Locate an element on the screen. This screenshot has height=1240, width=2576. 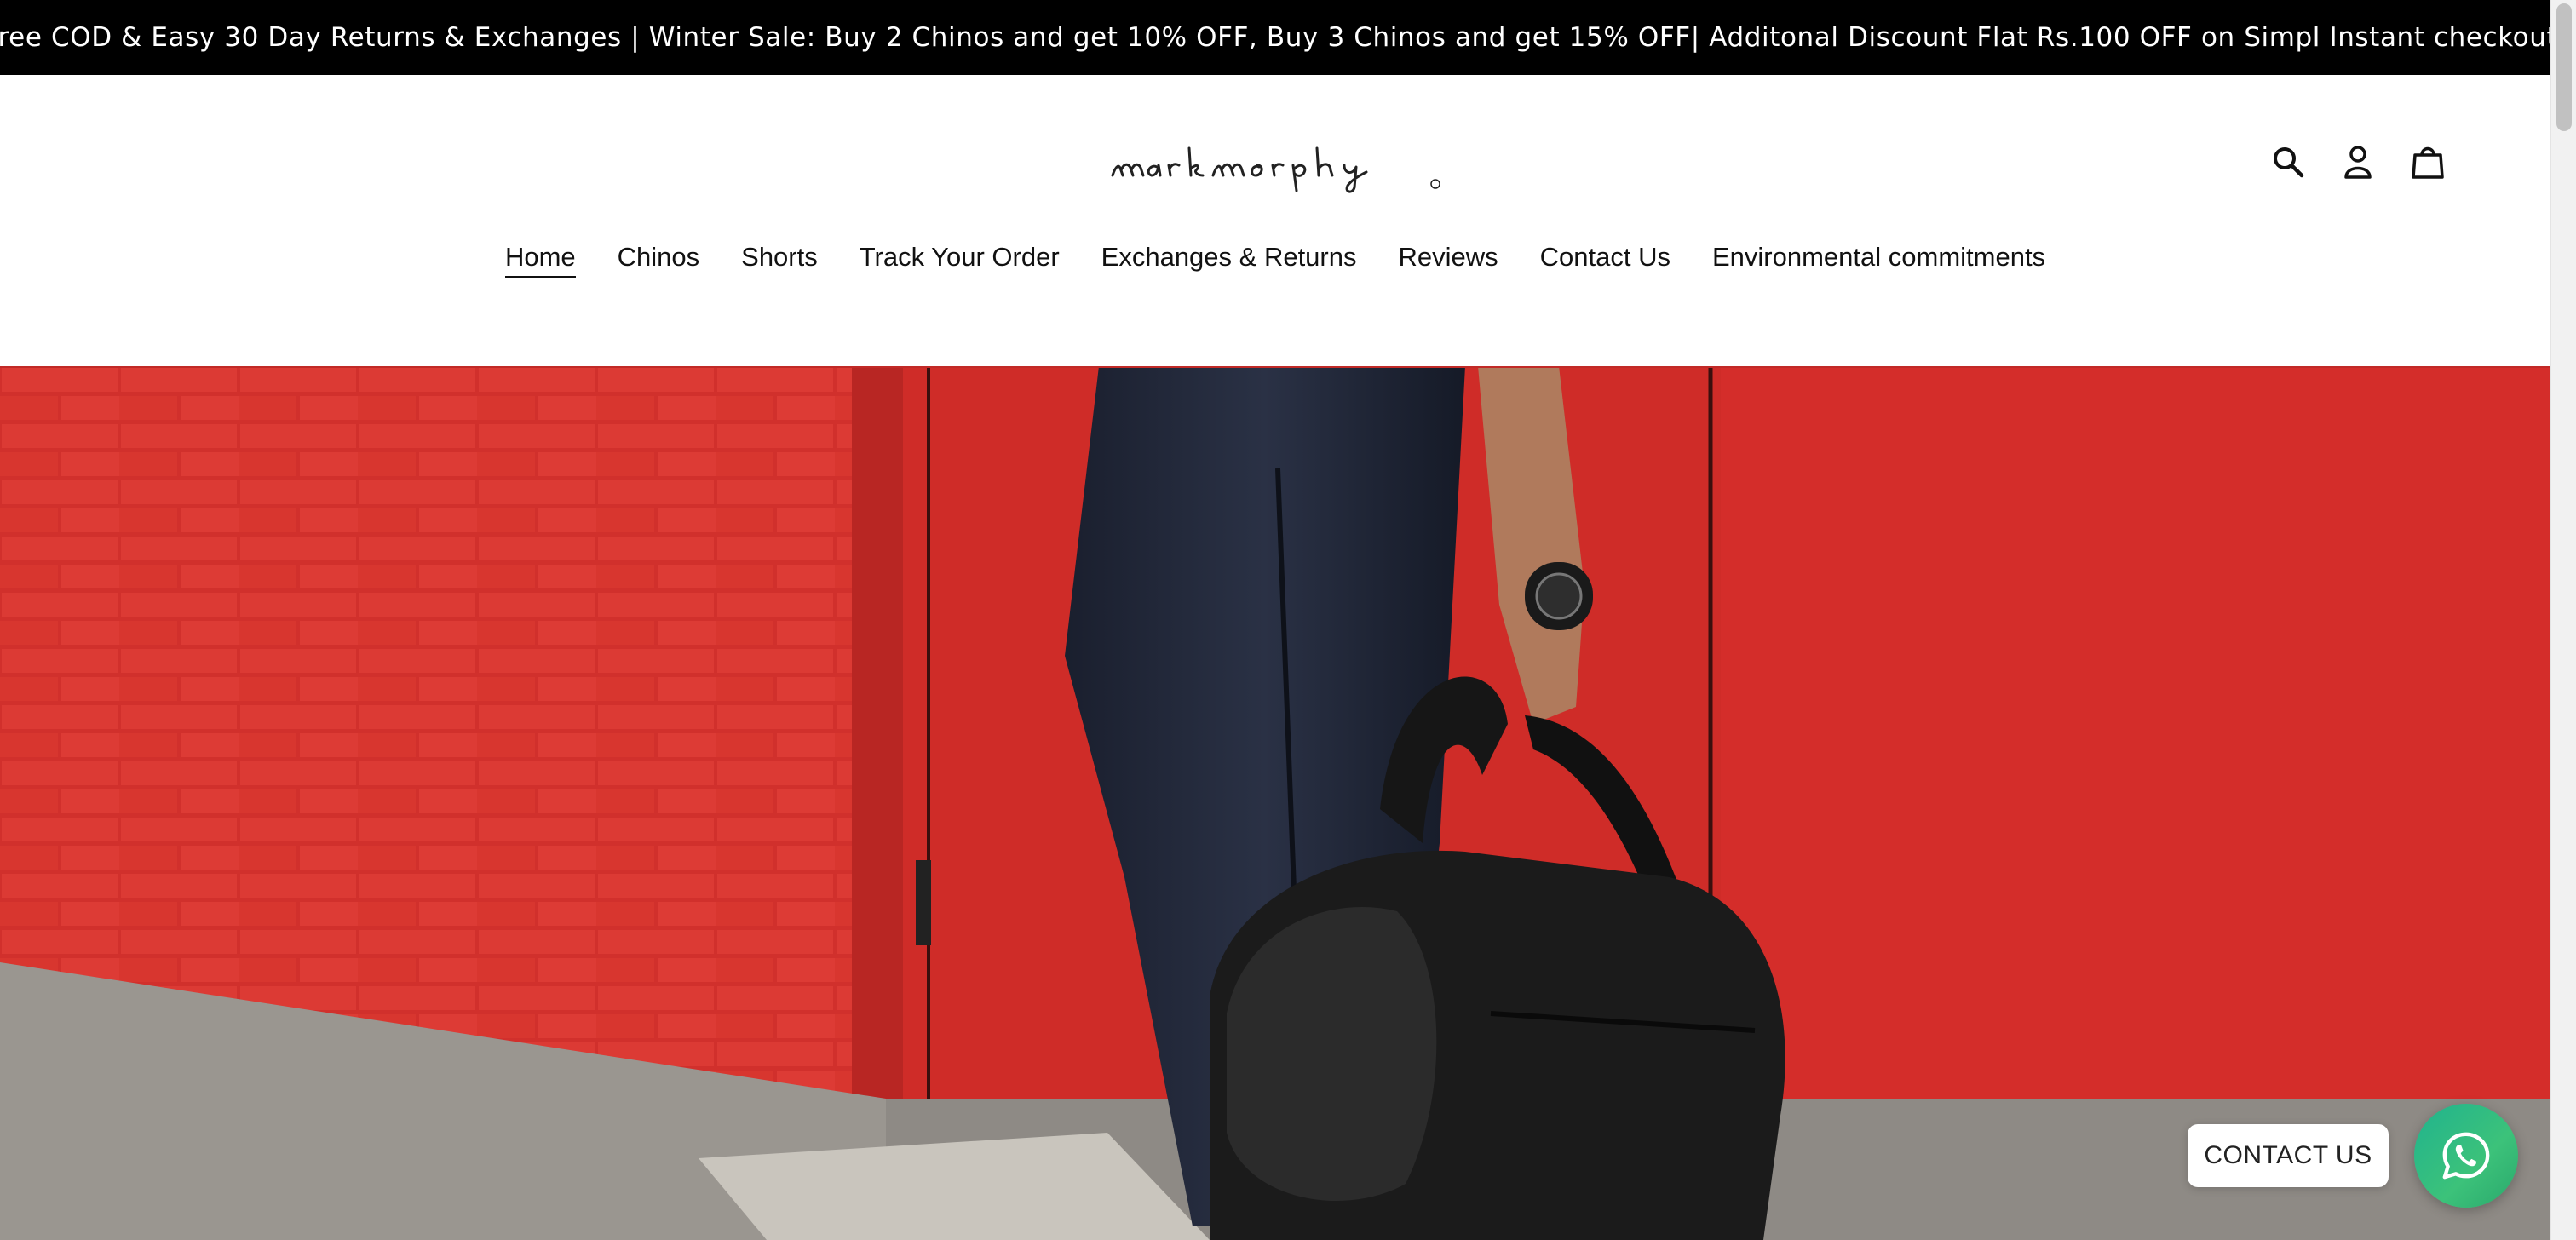
logo-script is located at coordinates (1276, 169).